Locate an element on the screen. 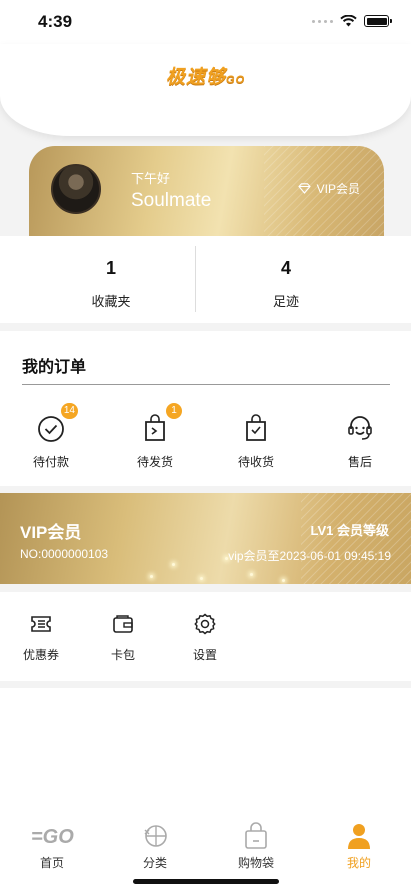  shopping-bag-icon is located at coordinates (256, 835).